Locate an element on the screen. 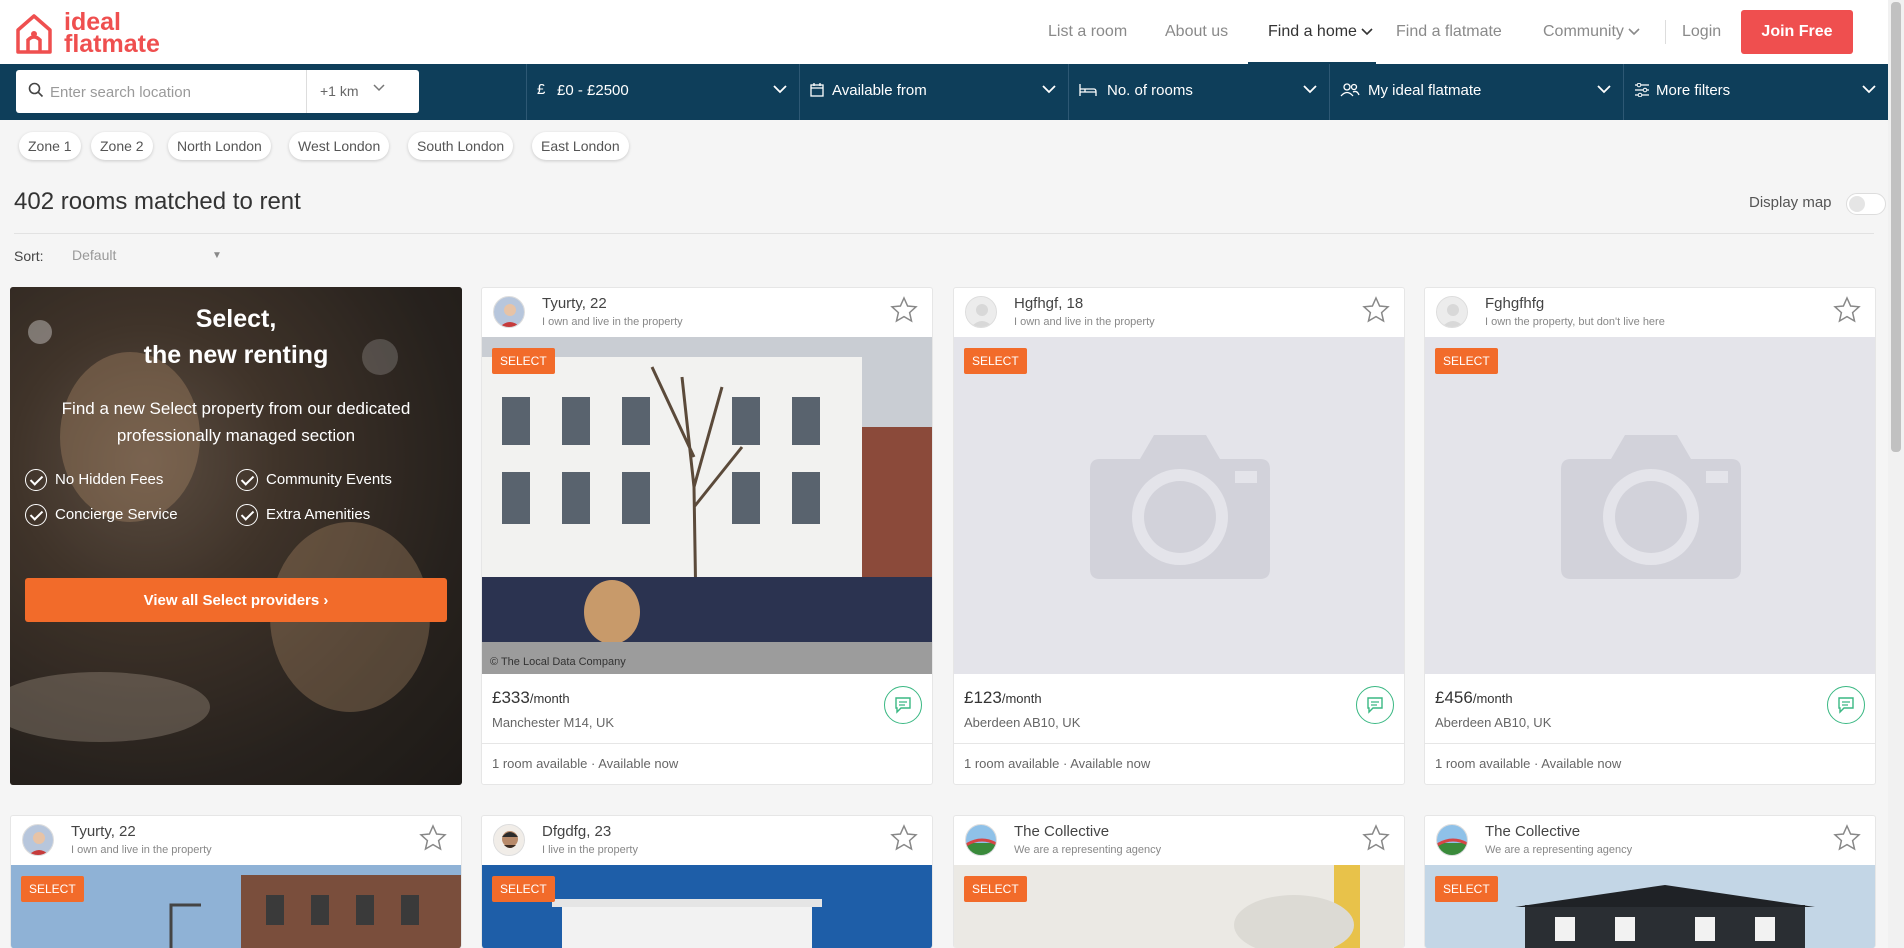  photo-watermark: © The Local Data Company is located at coordinates (558, 662).